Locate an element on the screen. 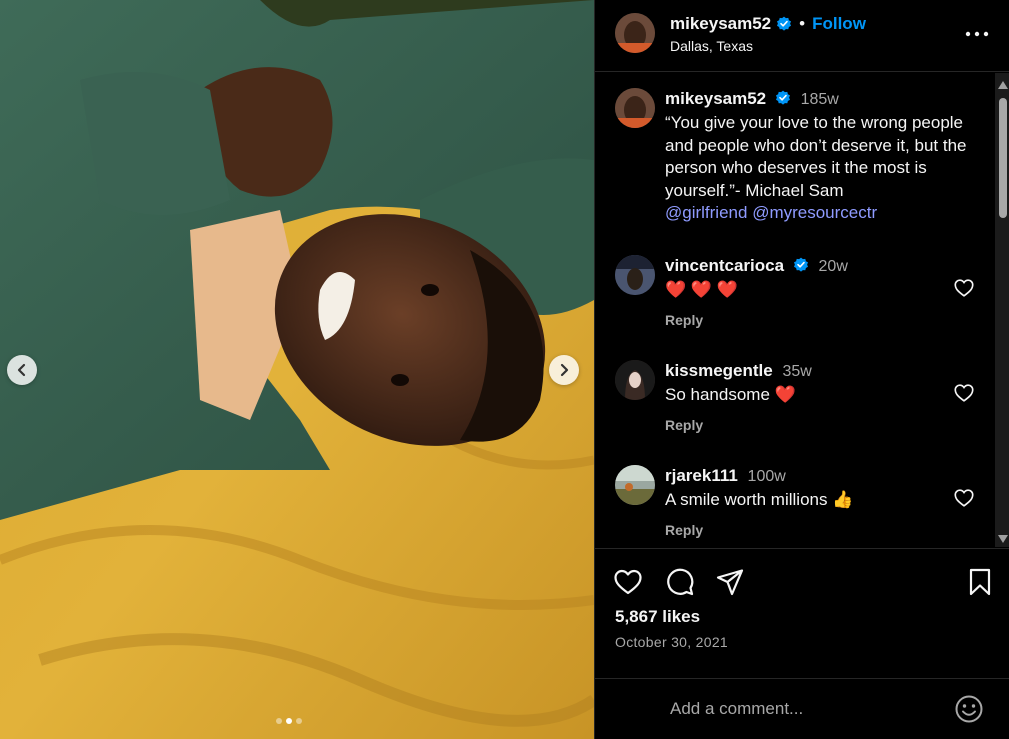 The image size is (1009, 739). slide-indicator is located at coordinates (289, 721).